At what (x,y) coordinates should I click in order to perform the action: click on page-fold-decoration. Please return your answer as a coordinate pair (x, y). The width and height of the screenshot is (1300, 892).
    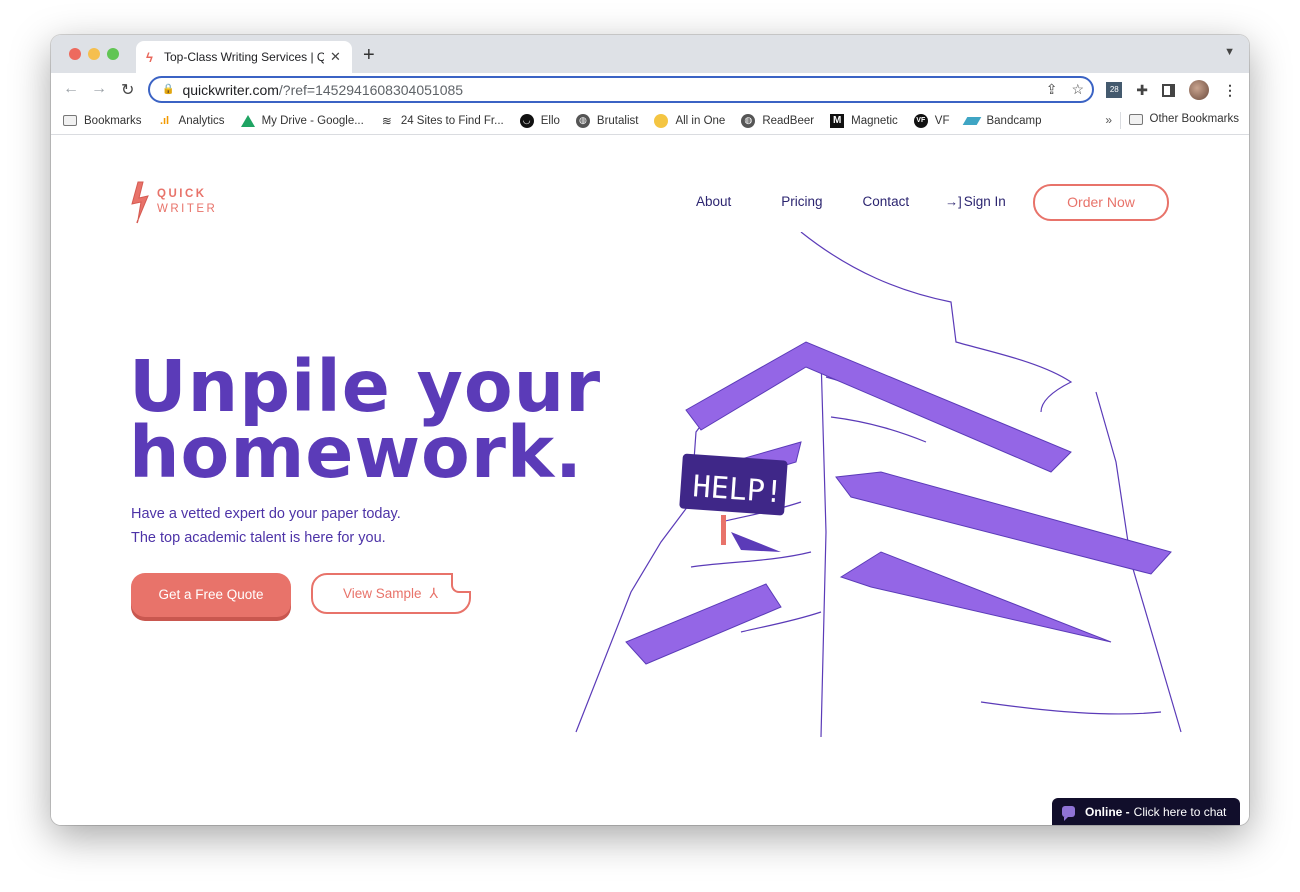
    Looking at the image, I should click on (461, 583).